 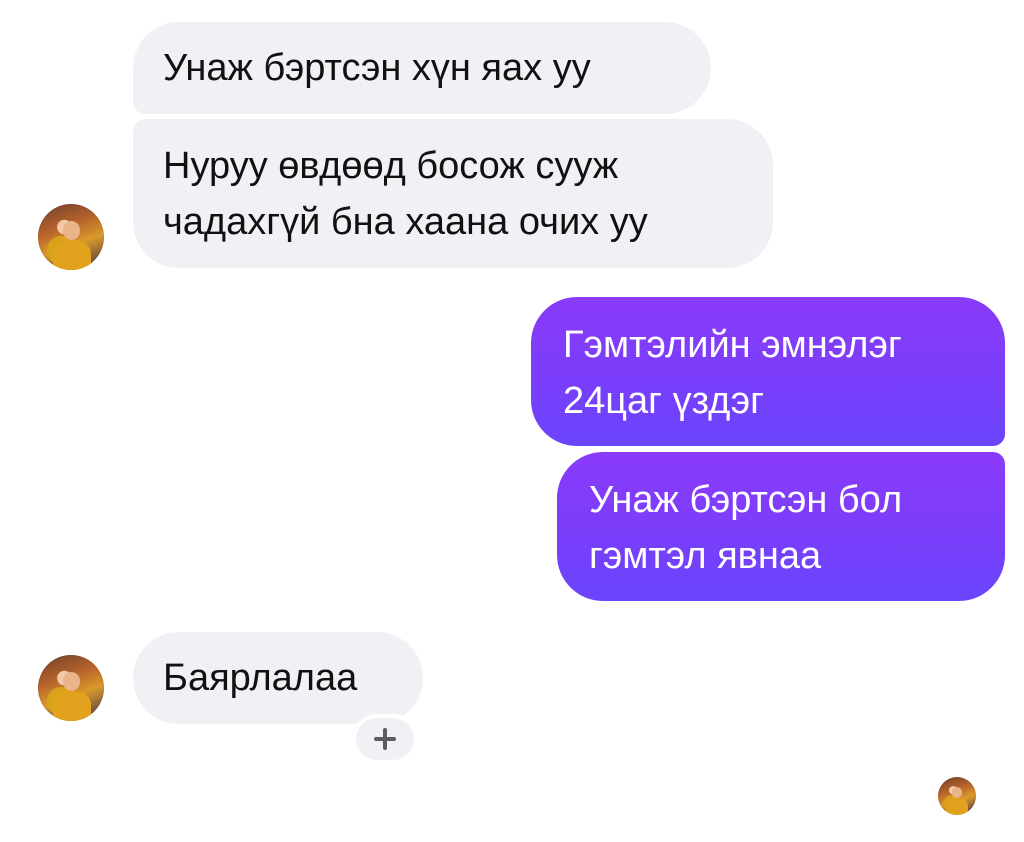 What do you see at coordinates (664, 401) in the screenshot?
I see `message-text-line: 24цаг үздэг` at bounding box center [664, 401].